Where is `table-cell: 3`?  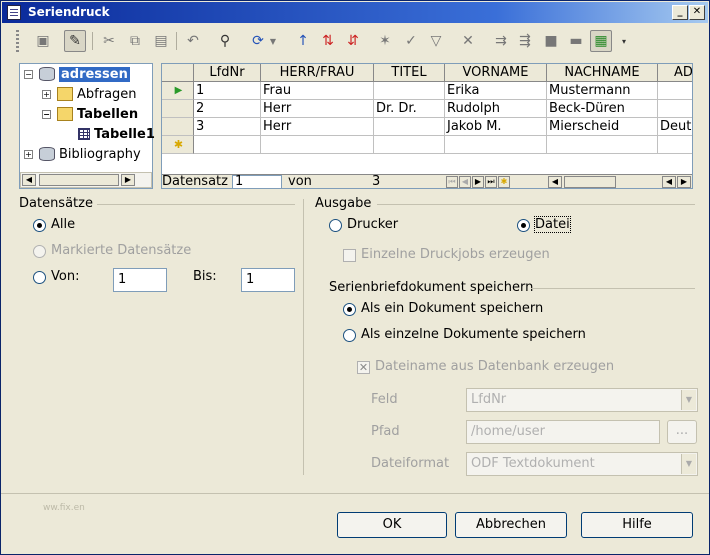
table-cell: 3 is located at coordinates (227, 127).